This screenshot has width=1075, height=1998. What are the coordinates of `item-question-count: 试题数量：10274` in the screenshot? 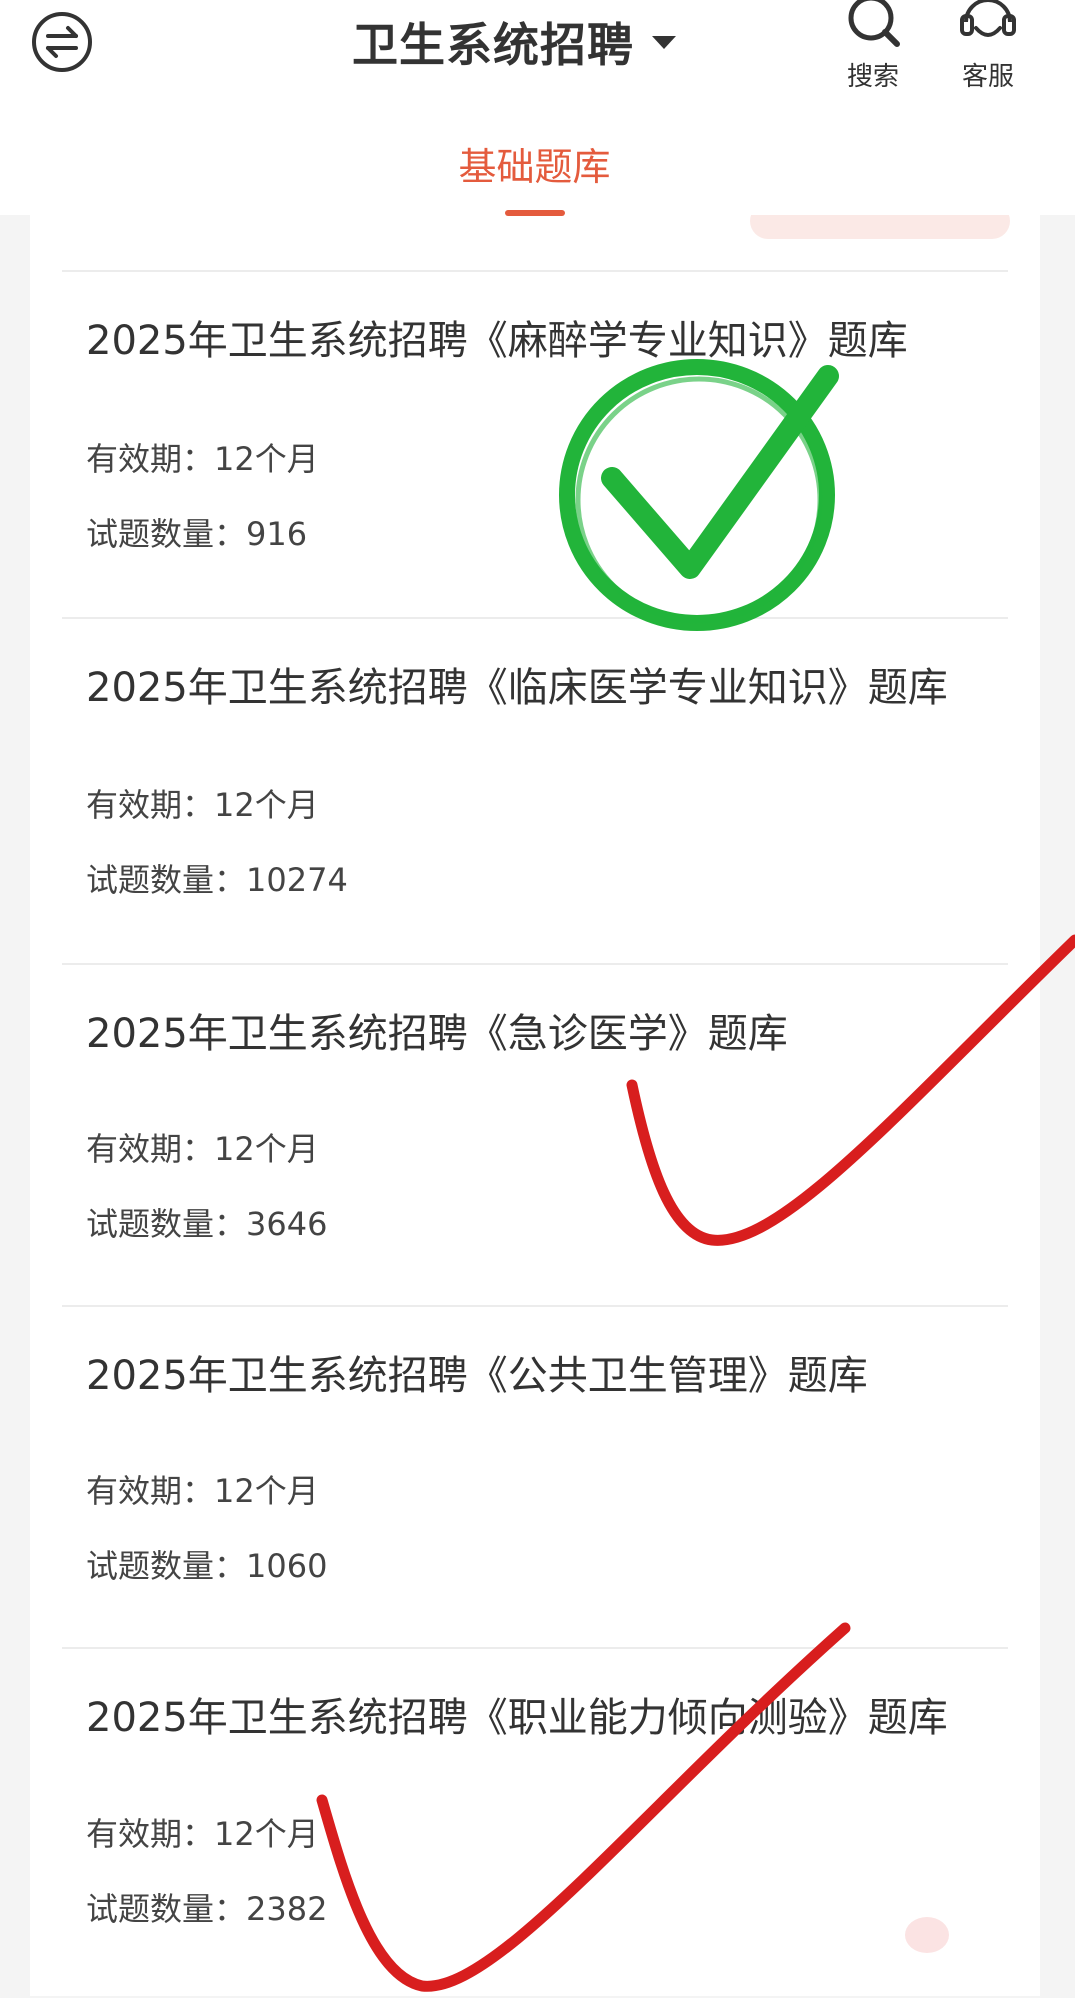 It's located at (217, 880).